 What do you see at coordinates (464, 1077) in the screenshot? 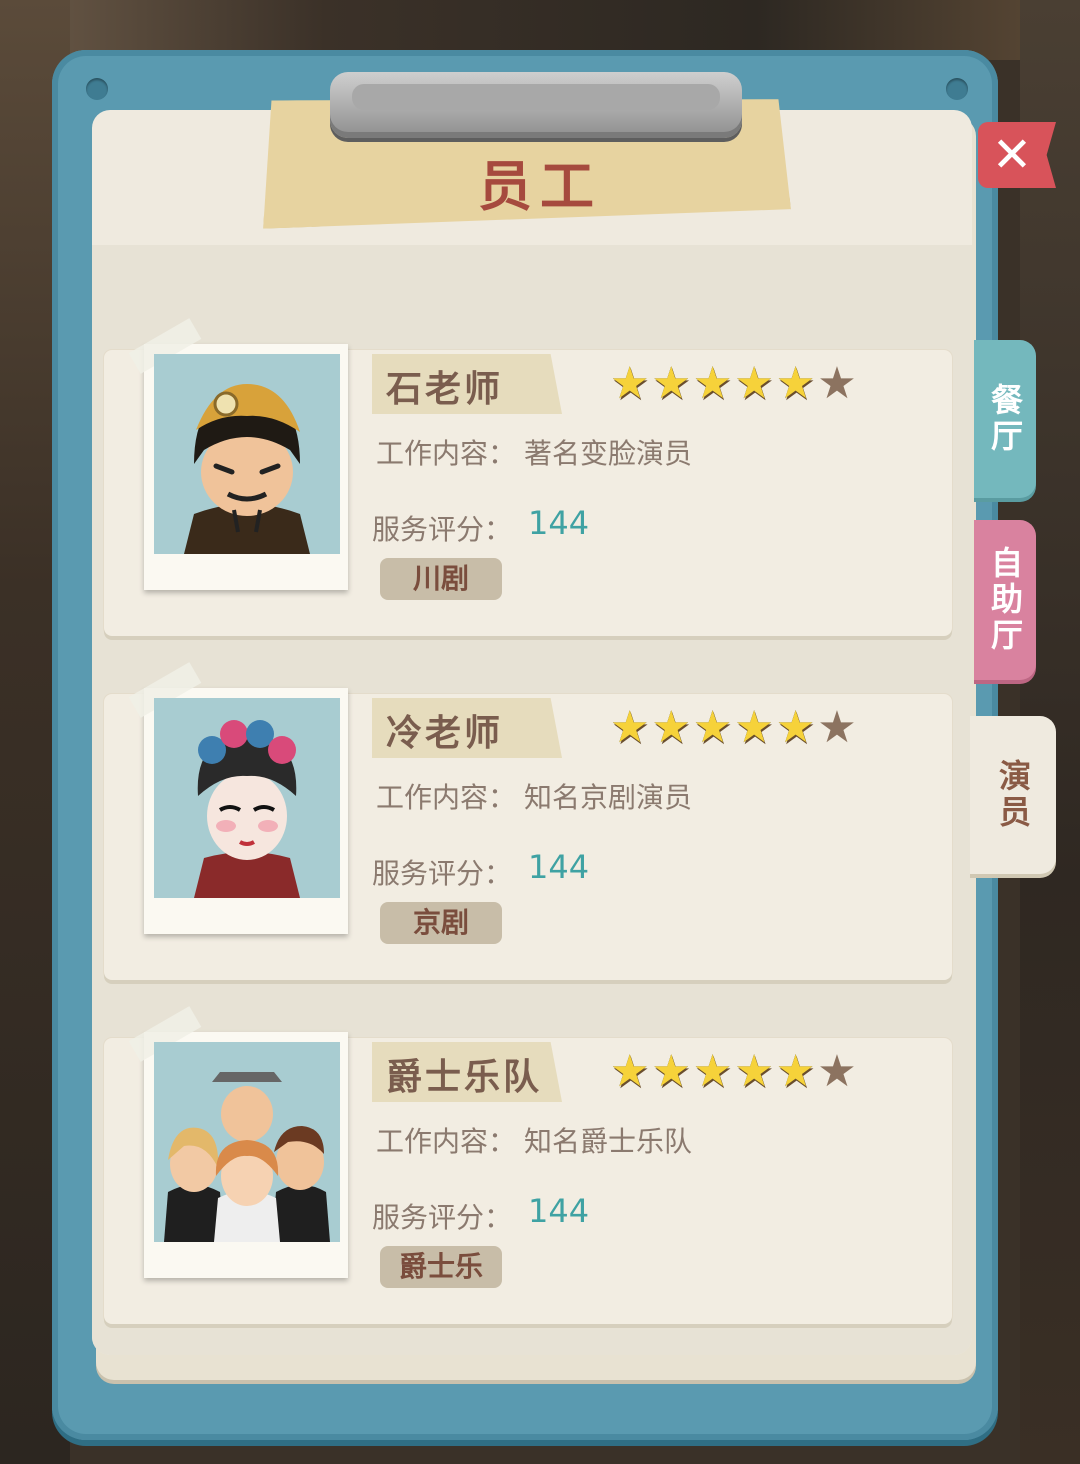
I see `employee-name: 爵士乐队` at bounding box center [464, 1077].